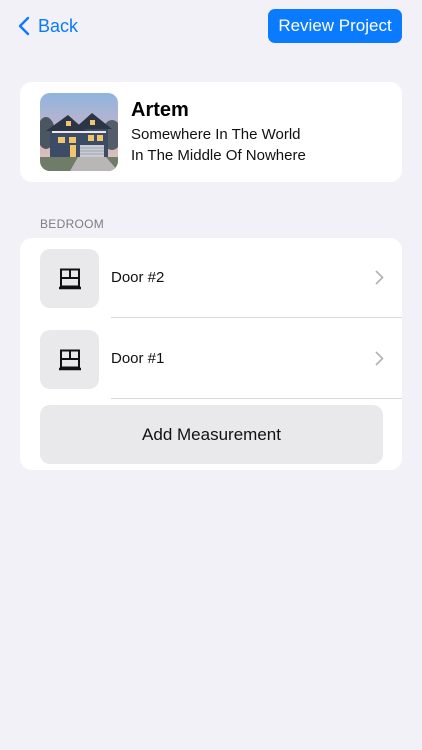 This screenshot has height=750, width=422. I want to click on project-name: Artem, so click(160, 110).